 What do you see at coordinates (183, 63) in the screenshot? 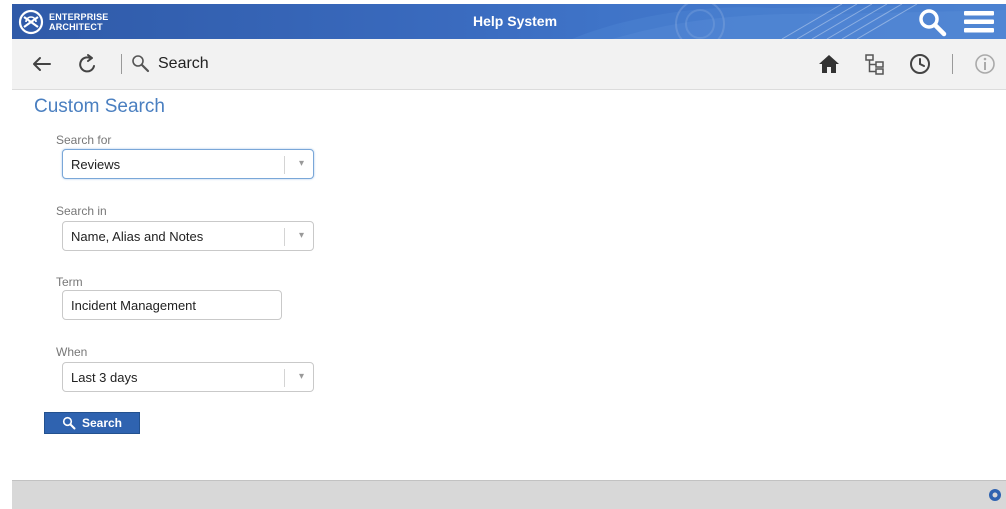
I see `toolbar-search-label: Search` at bounding box center [183, 63].